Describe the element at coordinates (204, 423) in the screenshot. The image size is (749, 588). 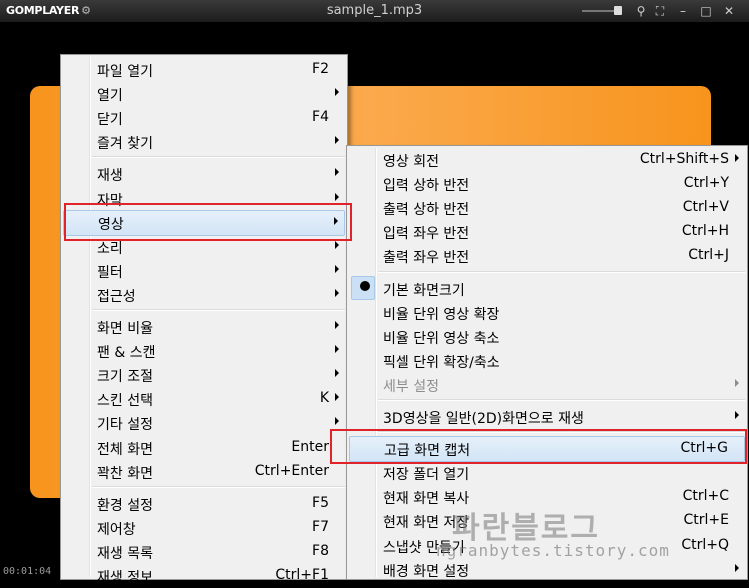
I see `menu-item: 기타 설정` at that location.